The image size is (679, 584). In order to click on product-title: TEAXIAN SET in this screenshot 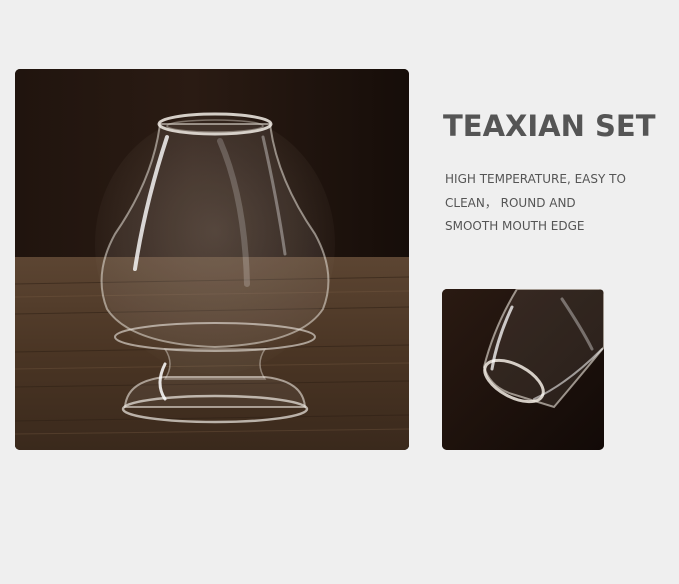, I will do `click(549, 126)`.